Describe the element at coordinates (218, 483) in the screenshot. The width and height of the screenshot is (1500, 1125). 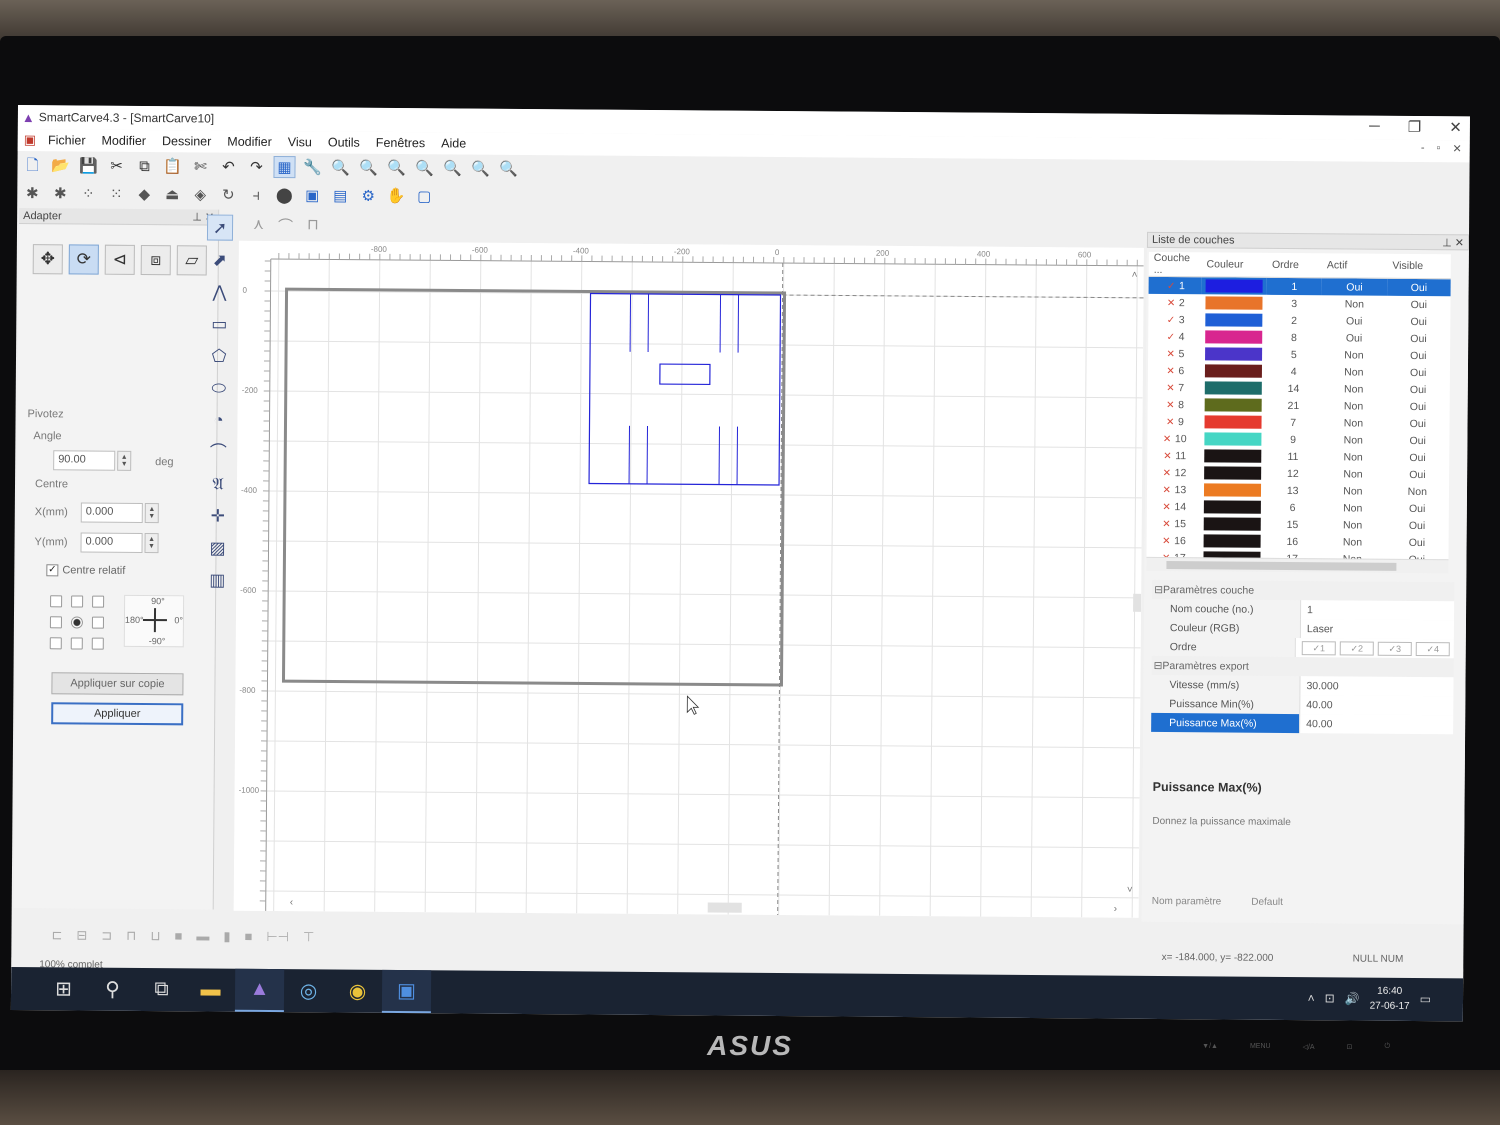
I see `text-icon: 𝔄` at that location.